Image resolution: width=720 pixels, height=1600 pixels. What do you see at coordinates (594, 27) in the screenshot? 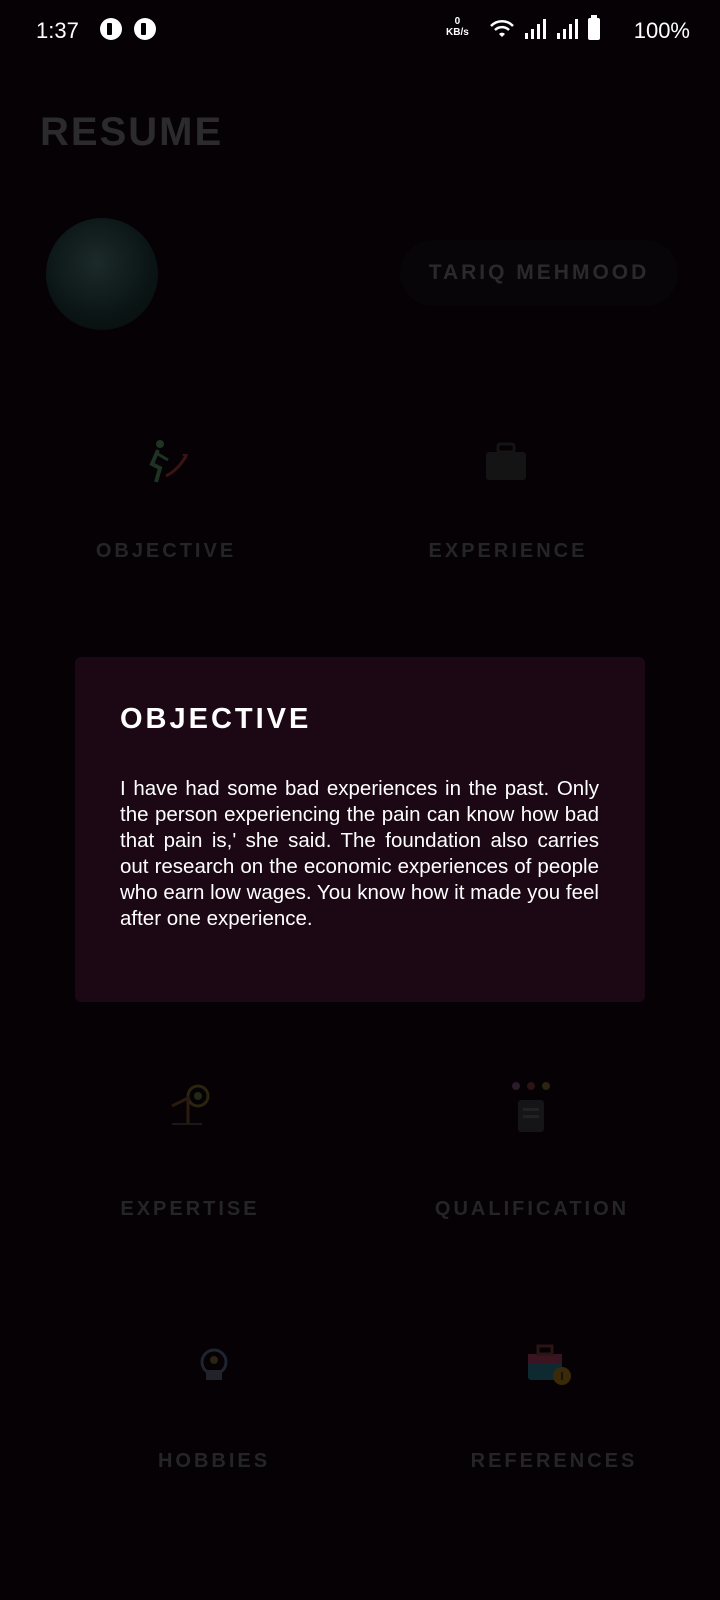
I see `battery-icon` at bounding box center [594, 27].